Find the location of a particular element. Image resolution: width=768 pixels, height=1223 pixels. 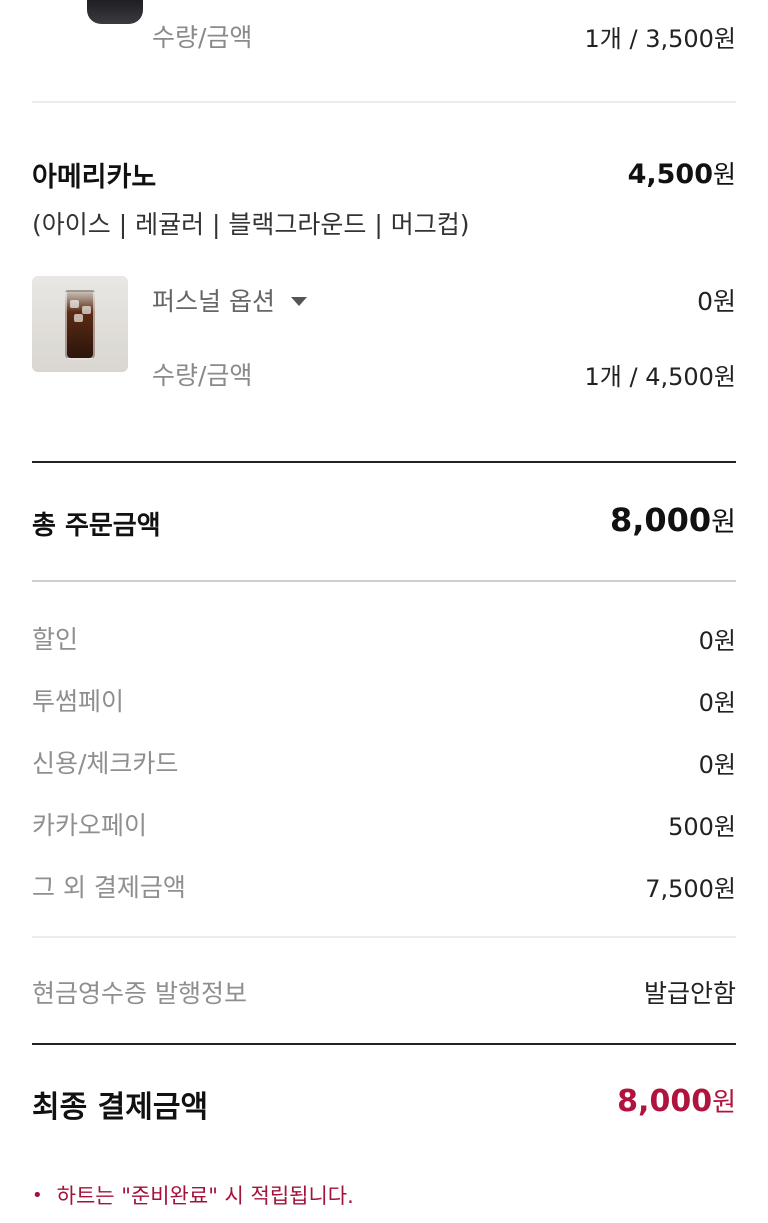

payment-label: 그 외 결제금액 is located at coordinates (109, 887).